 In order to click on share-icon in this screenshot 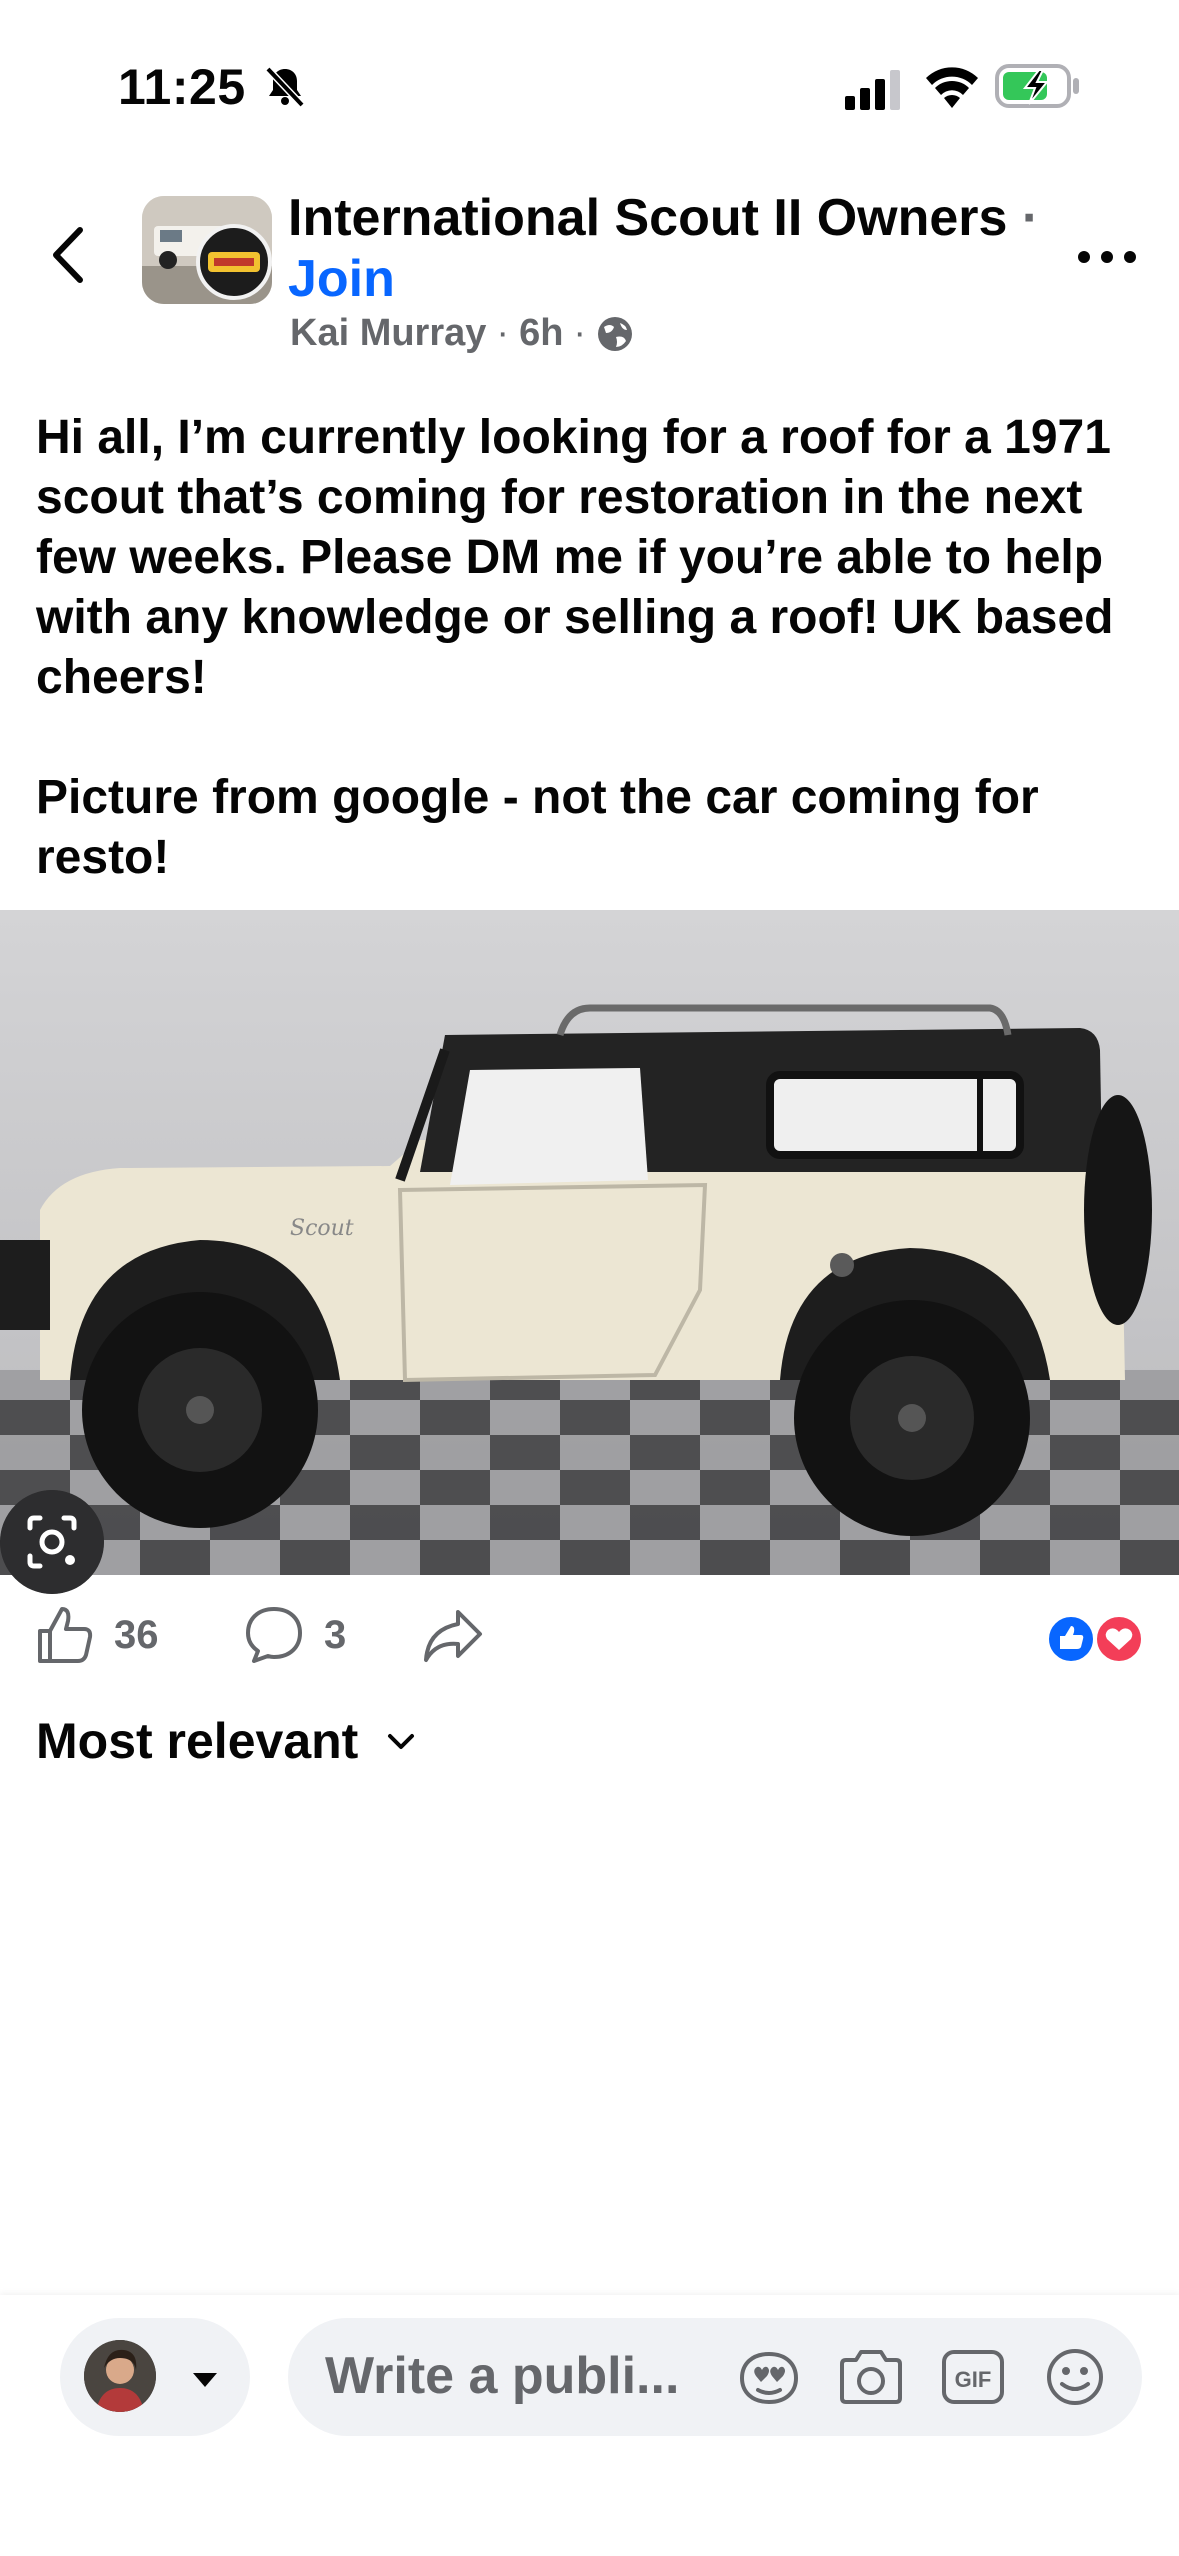, I will do `click(453, 1636)`.